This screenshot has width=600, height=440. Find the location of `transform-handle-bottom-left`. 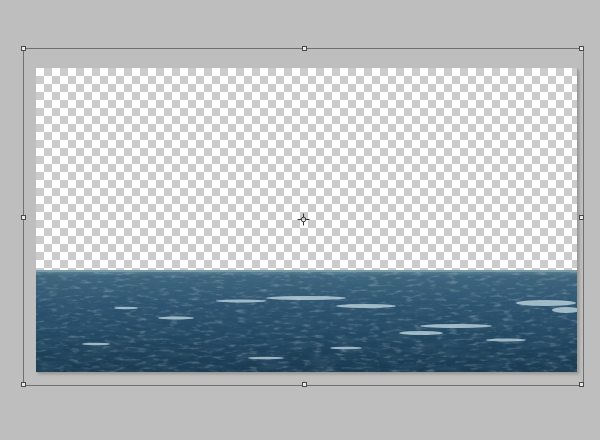

transform-handle-bottom-left is located at coordinates (23, 384).